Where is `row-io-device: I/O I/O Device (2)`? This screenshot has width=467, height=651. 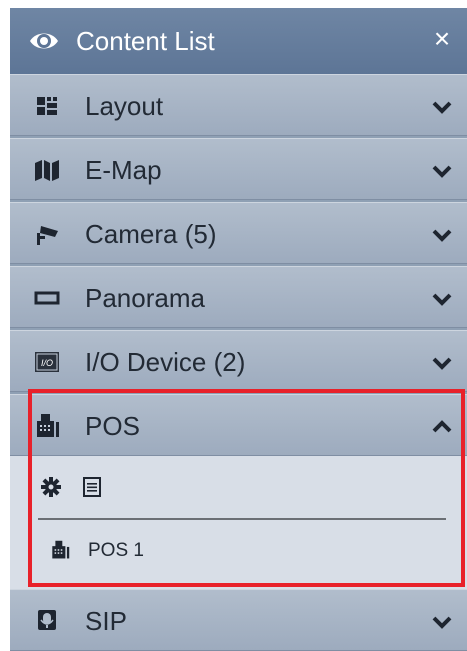 row-io-device: I/O I/O Device (2) is located at coordinates (238, 361).